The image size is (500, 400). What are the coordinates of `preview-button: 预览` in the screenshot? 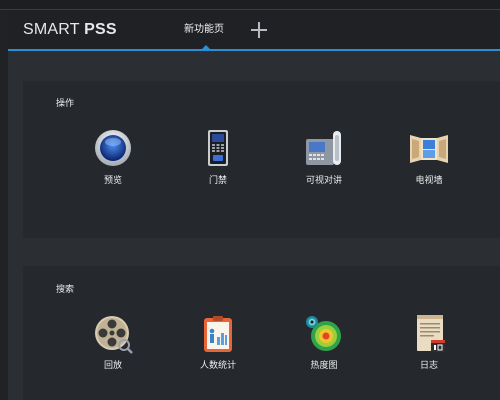 It's located at (113, 156).